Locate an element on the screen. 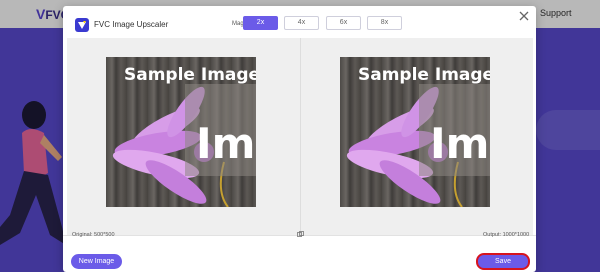  magnification-8x-button: 8x is located at coordinates (384, 23).